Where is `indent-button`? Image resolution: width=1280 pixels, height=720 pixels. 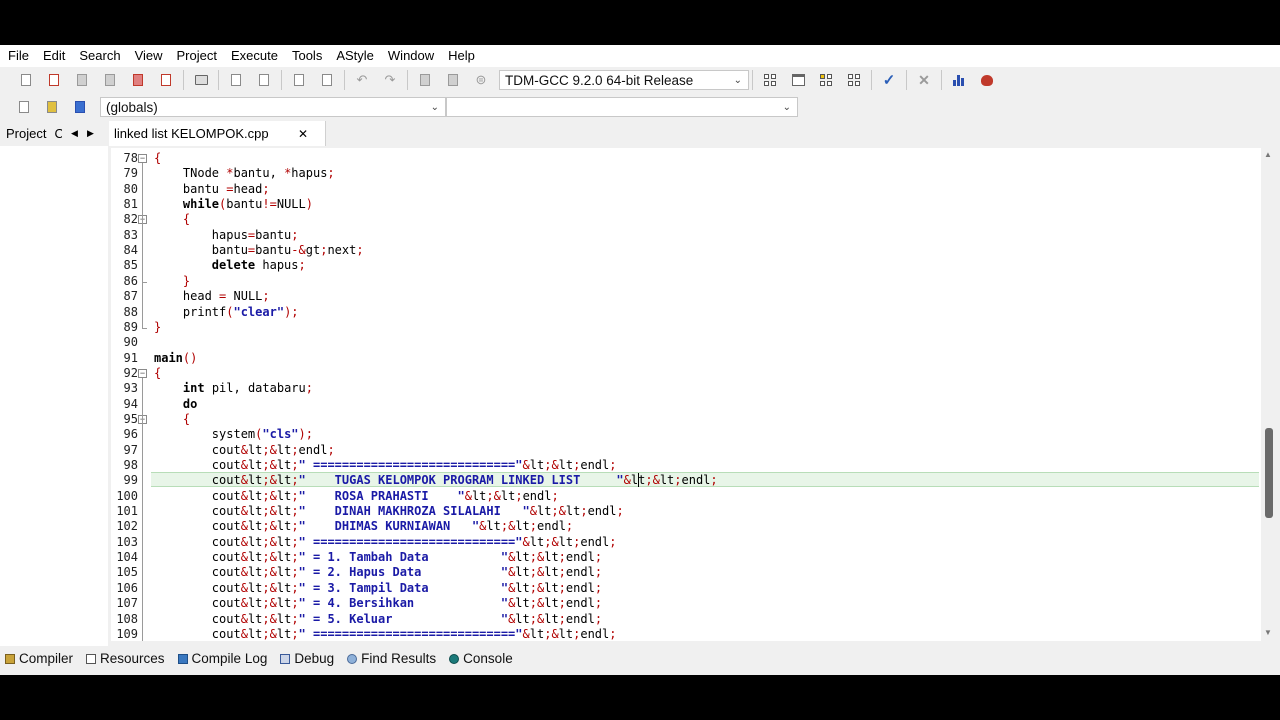 indent-button is located at coordinates (299, 80).